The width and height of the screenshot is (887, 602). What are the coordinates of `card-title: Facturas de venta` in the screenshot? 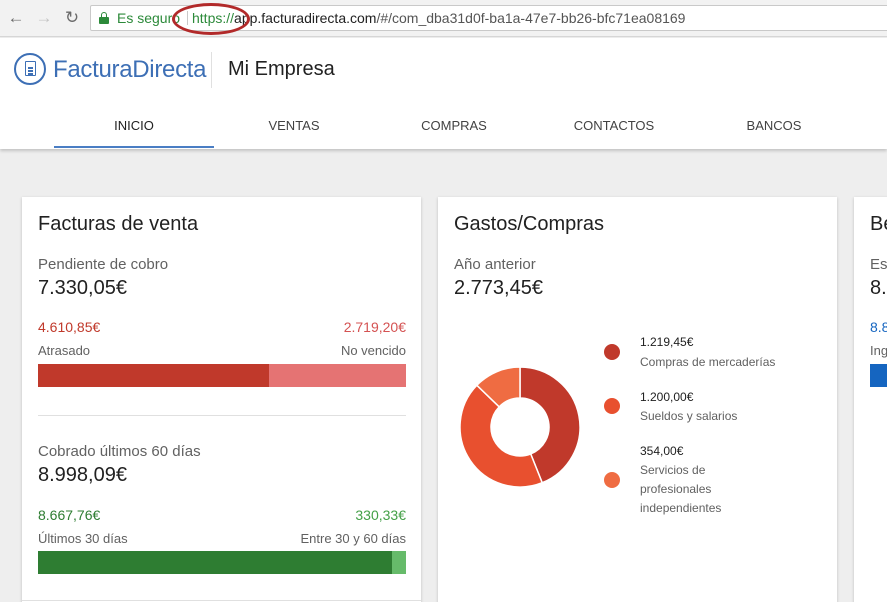 It's located at (118, 224).